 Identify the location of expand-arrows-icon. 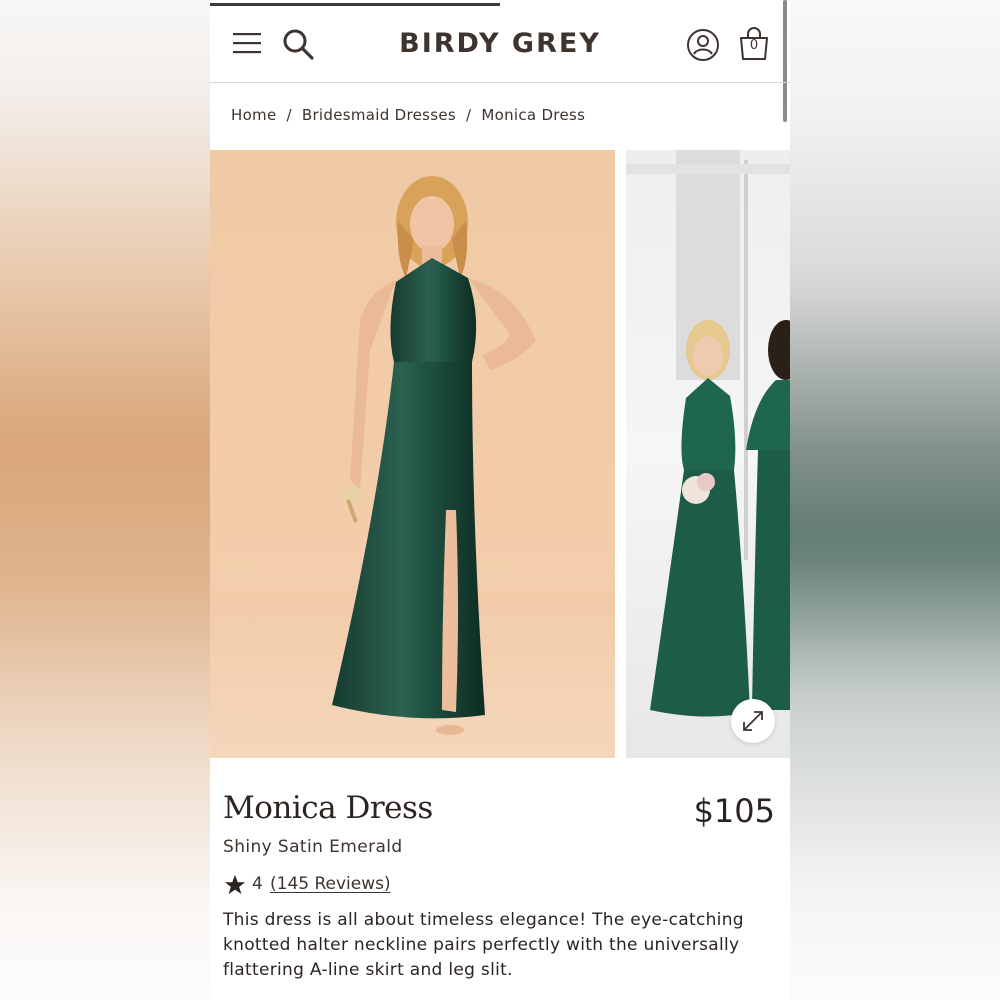
(753, 721).